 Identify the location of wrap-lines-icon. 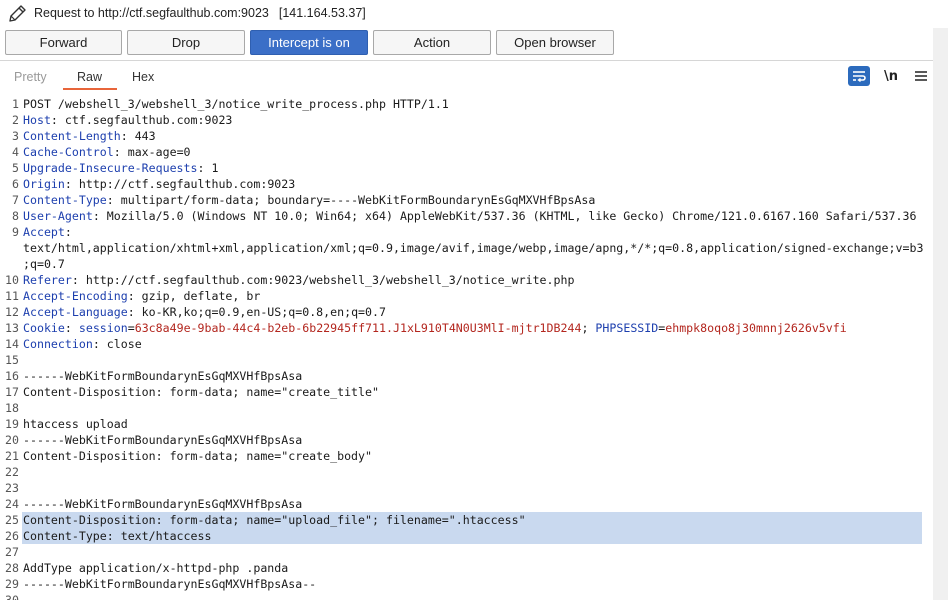
(859, 77).